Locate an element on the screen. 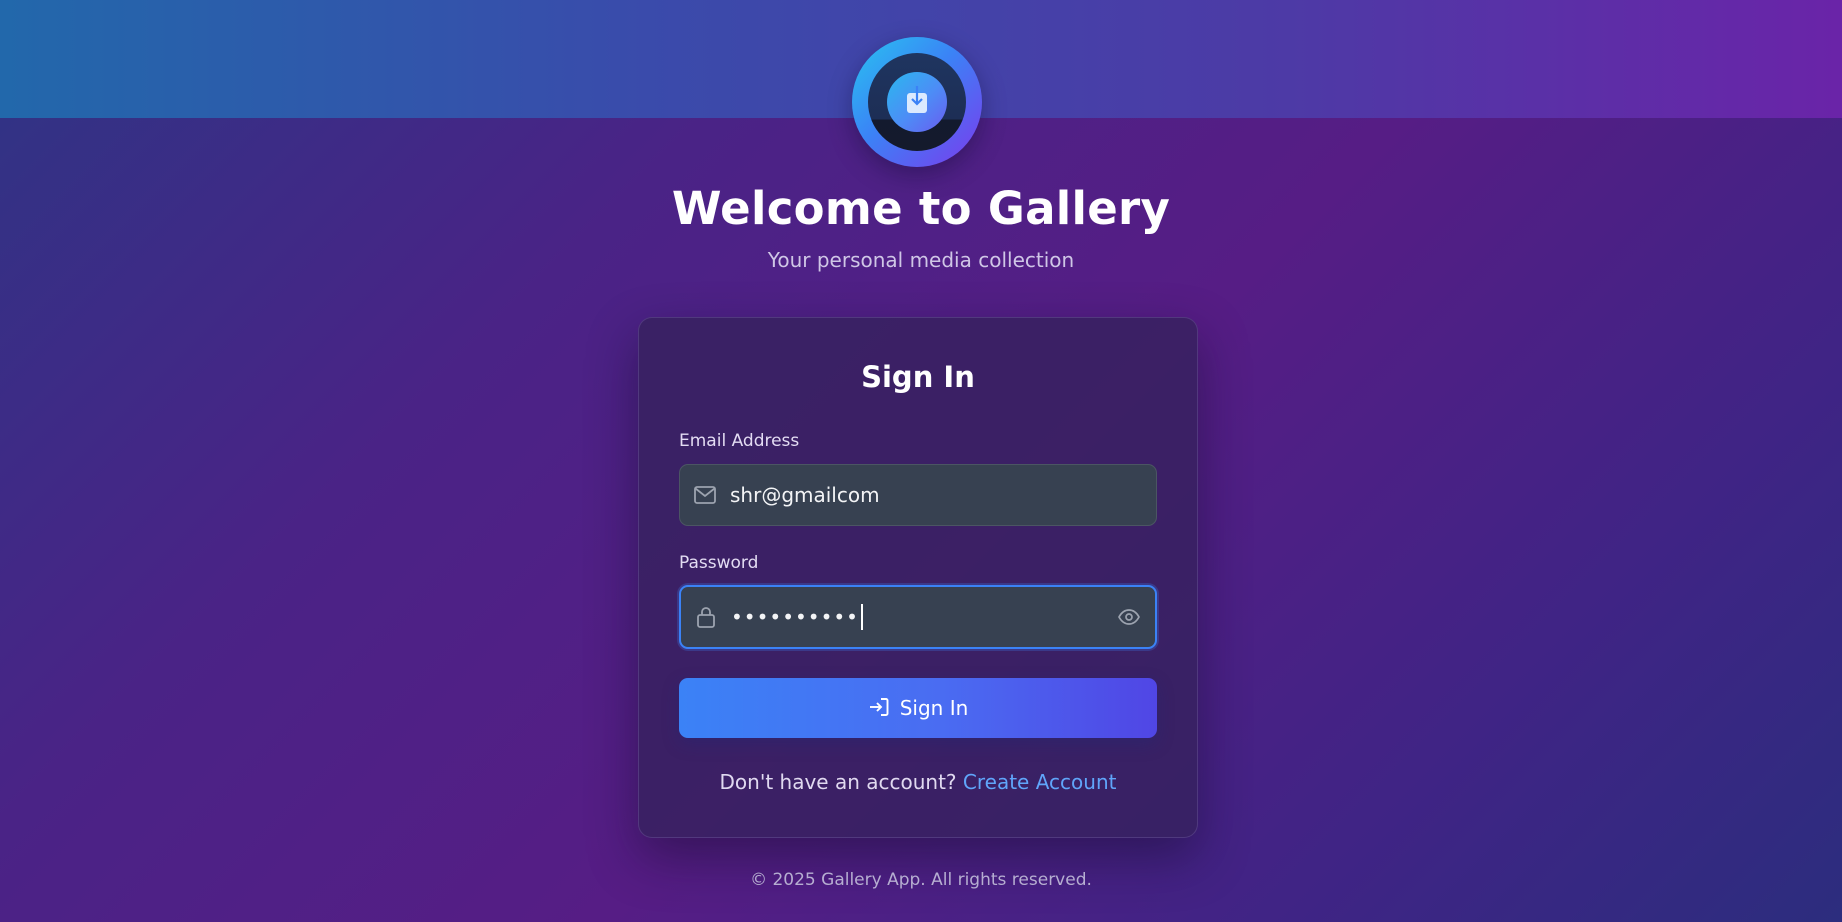 The height and width of the screenshot is (922, 1842). email-field: shr@gmailcom is located at coordinates (918, 495).